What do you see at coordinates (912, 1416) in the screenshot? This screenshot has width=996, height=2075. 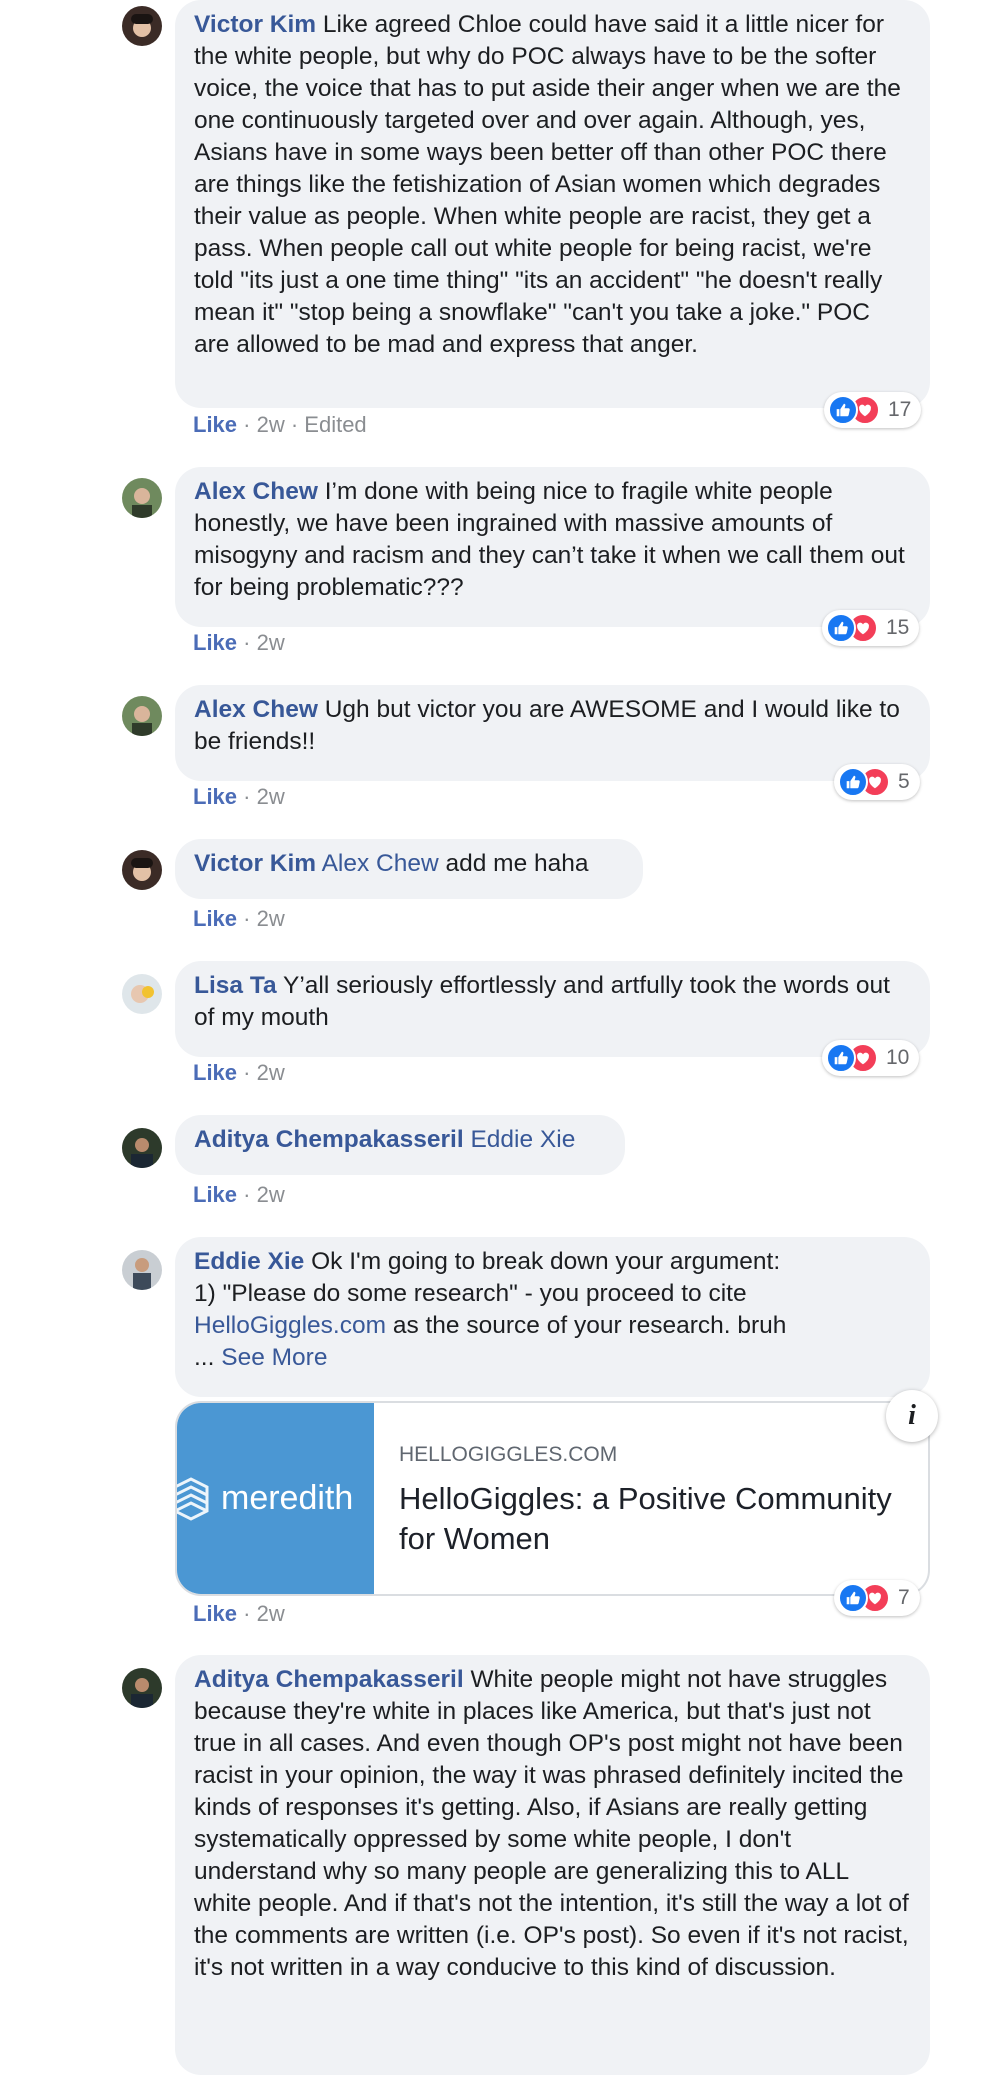 I see `info-icon: i` at bounding box center [912, 1416].